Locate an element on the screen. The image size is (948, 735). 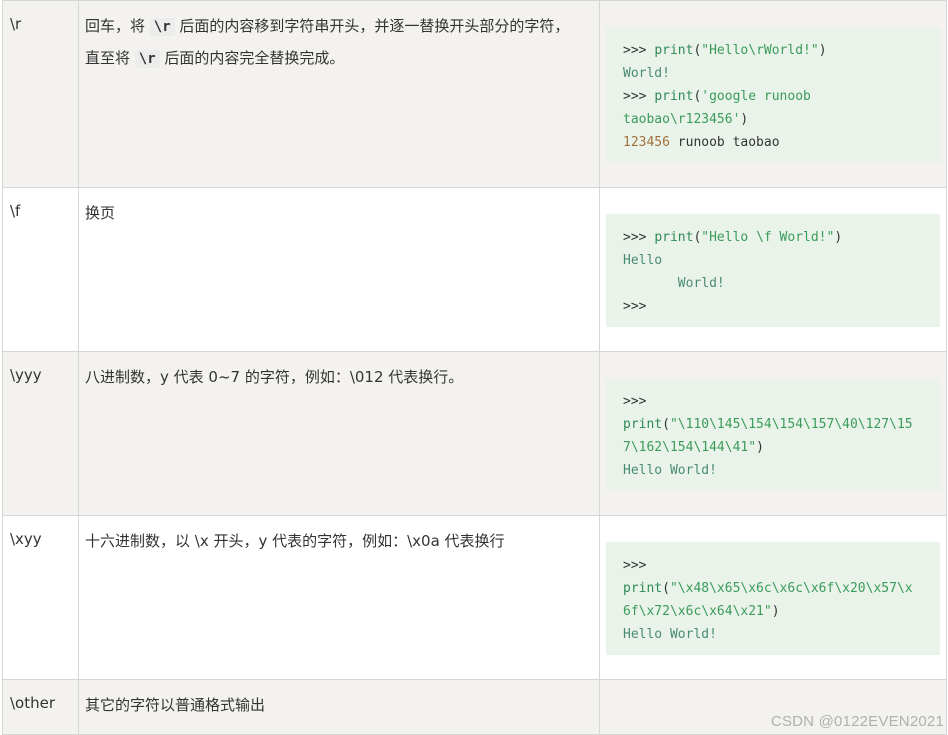
description: 八进制数，y 代表 0~7 的字符，例如：\012 代表换行。 is located at coordinates (339, 433).